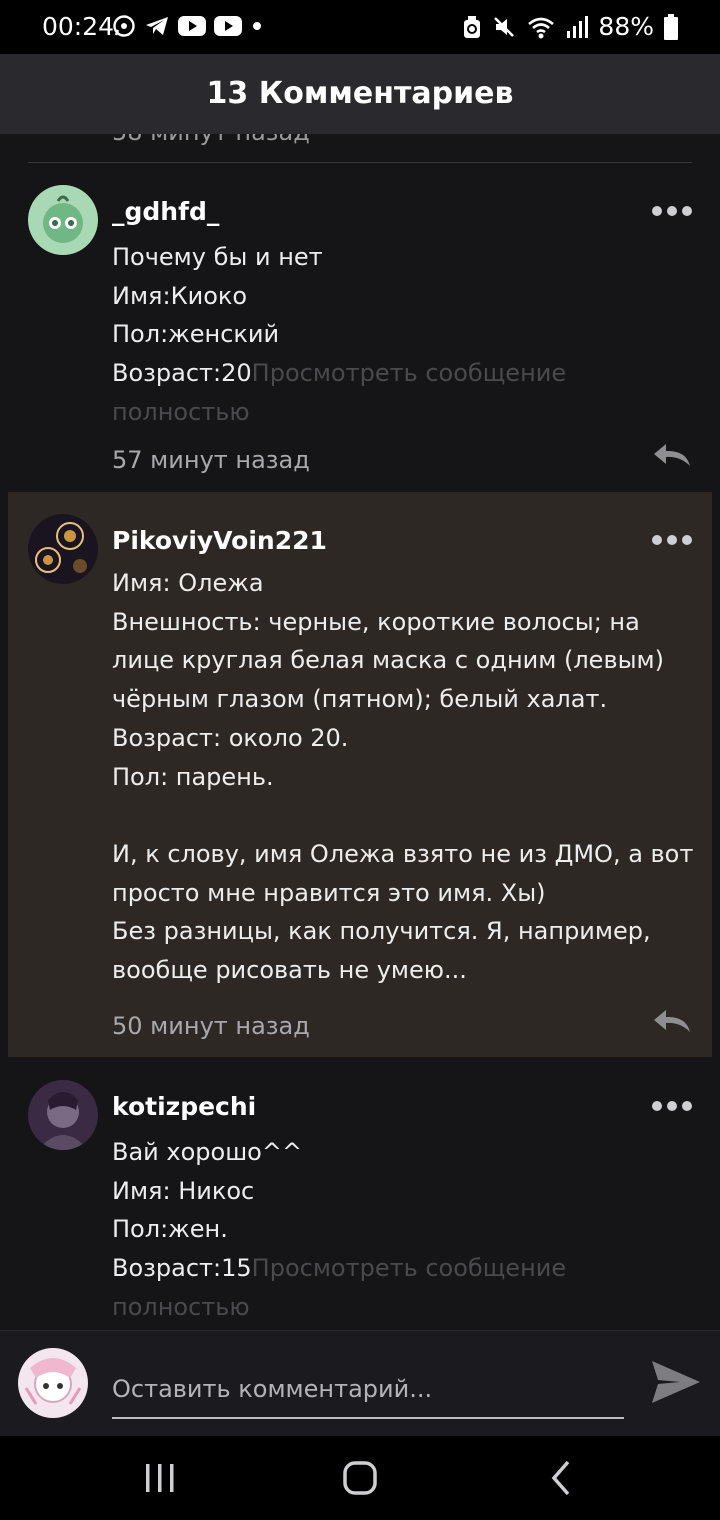 This screenshot has height=1520, width=720. I want to click on comment-input-bar, so click(360, 1383).